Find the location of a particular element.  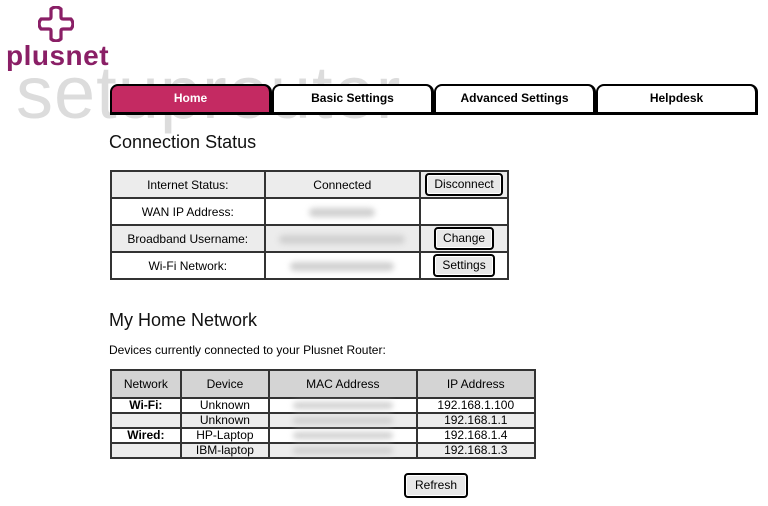

connection-row-wan-ip: WAN IP Address: is located at coordinates (309, 211).